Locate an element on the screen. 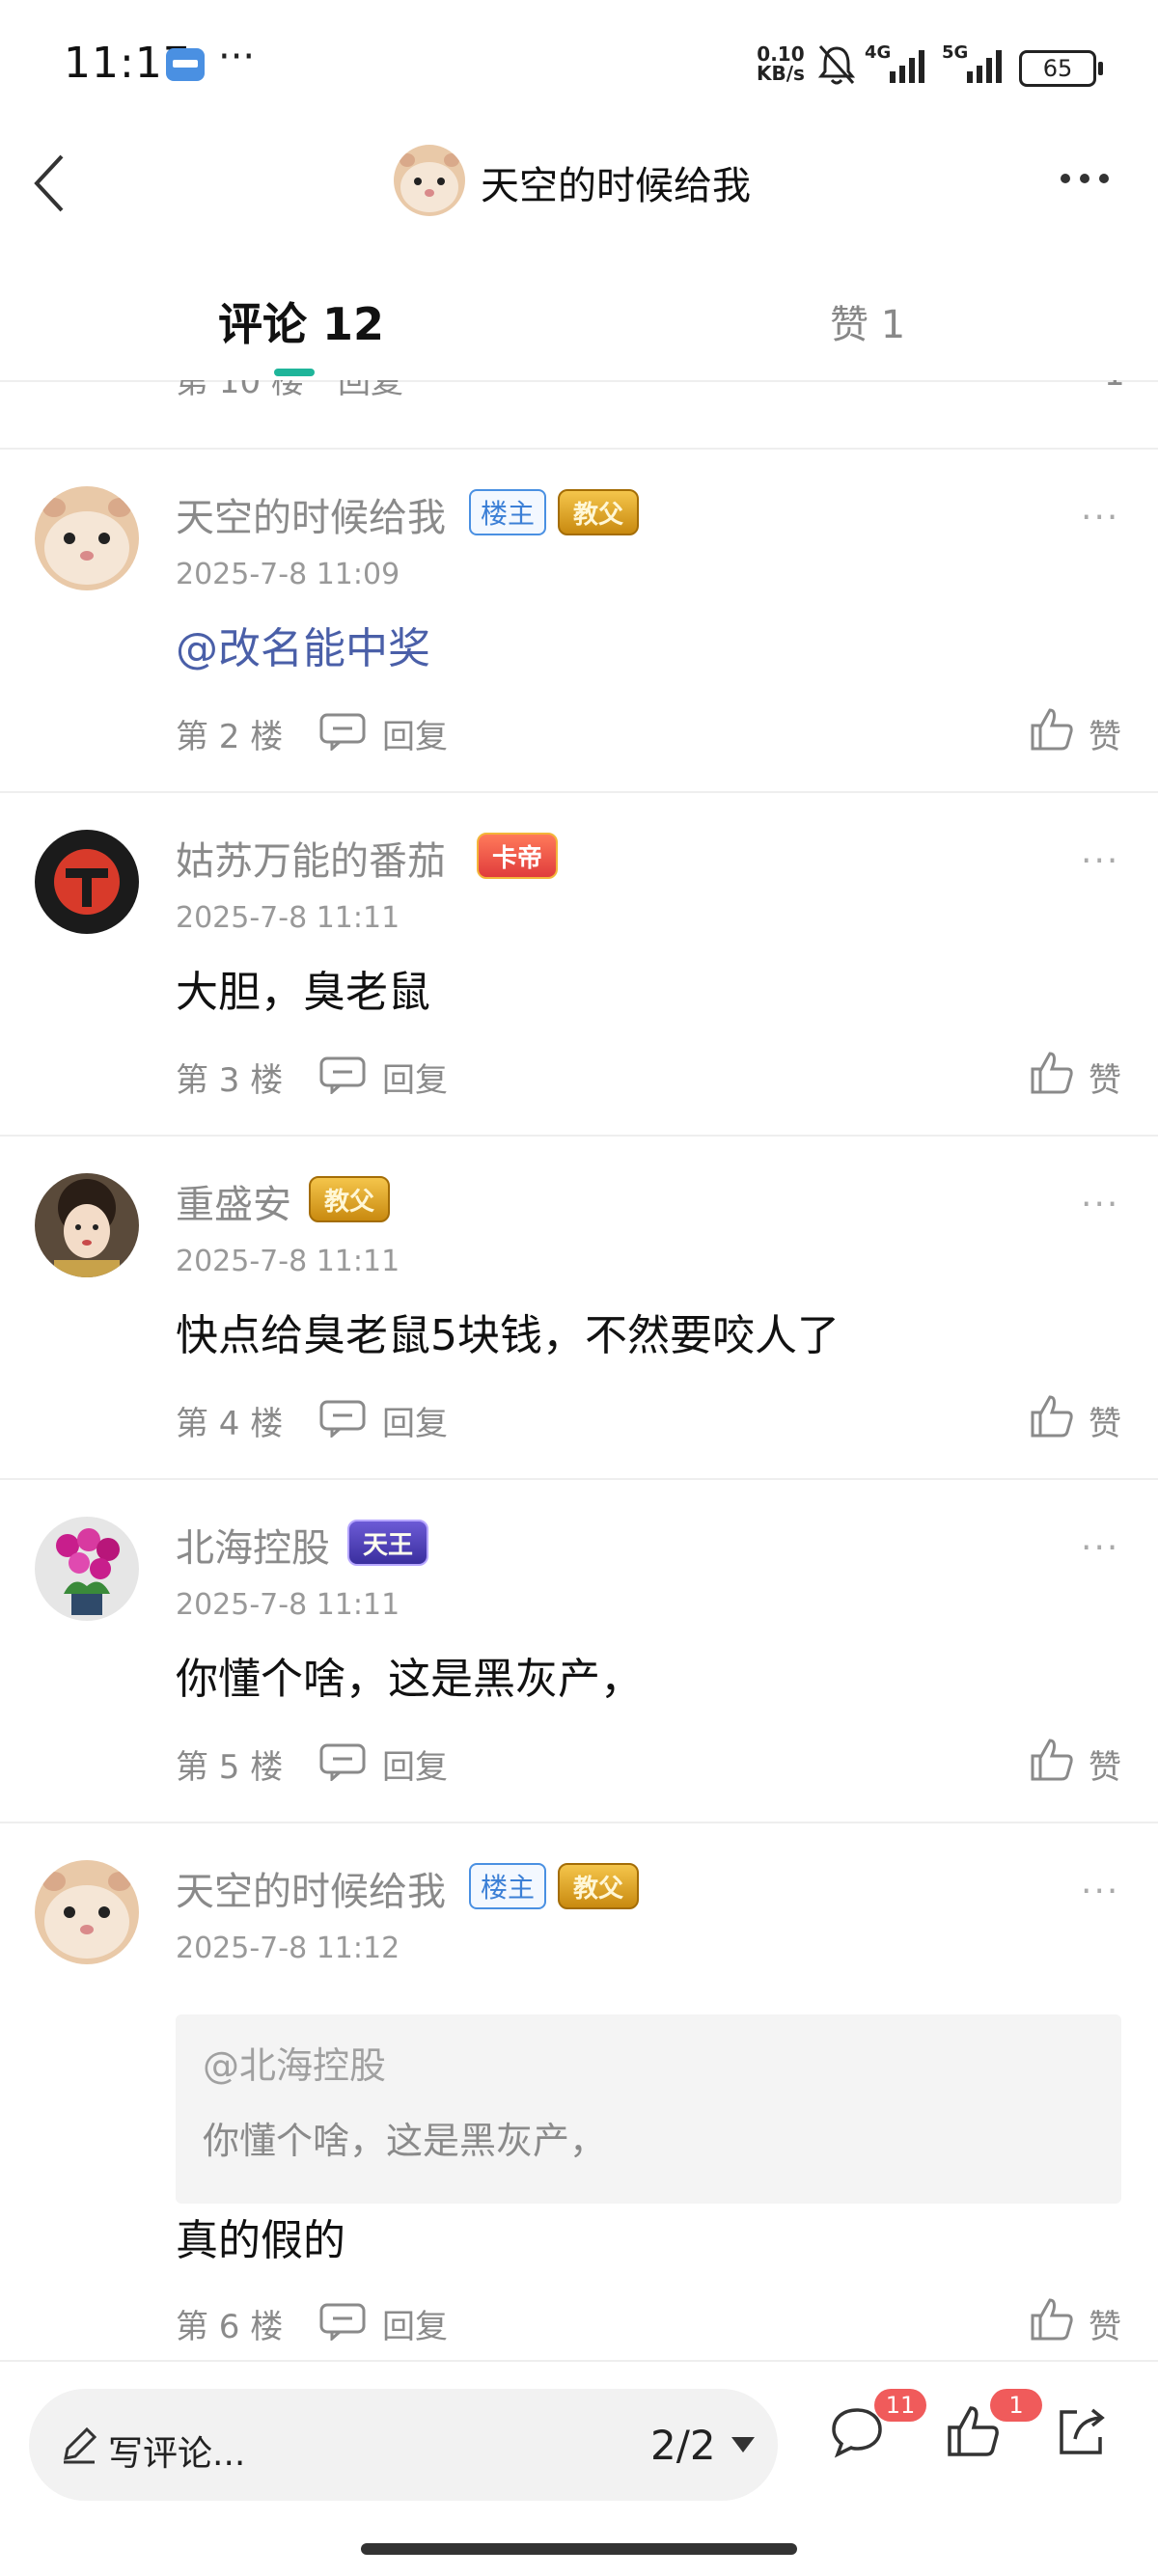  comment-input: 写评论... 2/2 is located at coordinates (403, 2445).